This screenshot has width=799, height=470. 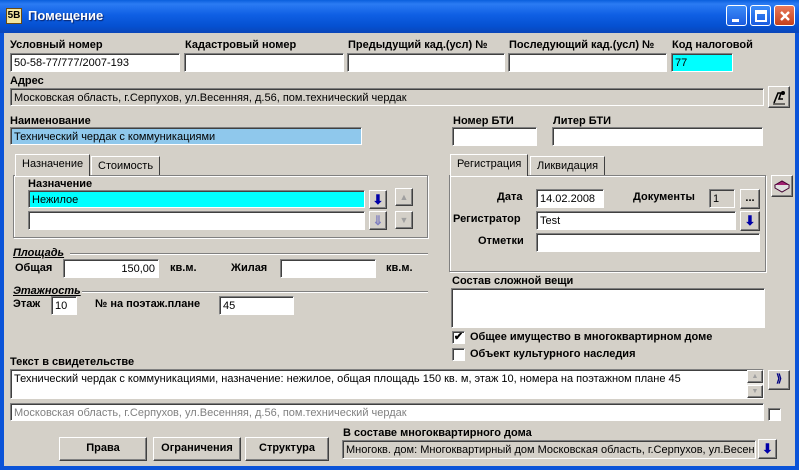 What do you see at coordinates (648, 242) in the screenshot?
I see `notes-field` at bounding box center [648, 242].